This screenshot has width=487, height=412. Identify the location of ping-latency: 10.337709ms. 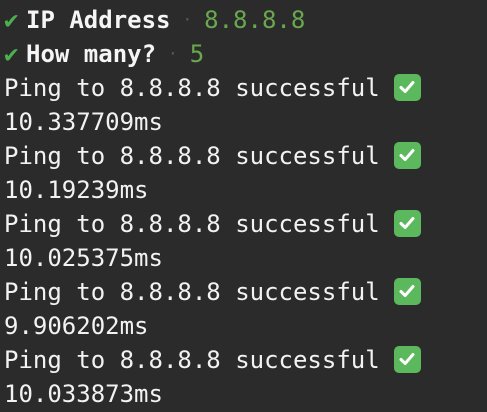
(83, 122).